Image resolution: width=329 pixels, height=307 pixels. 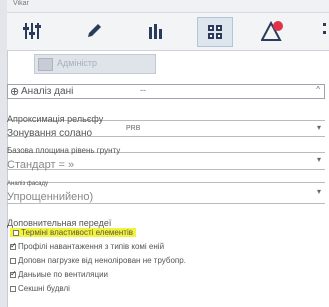 What do you see at coordinates (45, 64) in the screenshot?
I see `banner-icon` at bounding box center [45, 64].